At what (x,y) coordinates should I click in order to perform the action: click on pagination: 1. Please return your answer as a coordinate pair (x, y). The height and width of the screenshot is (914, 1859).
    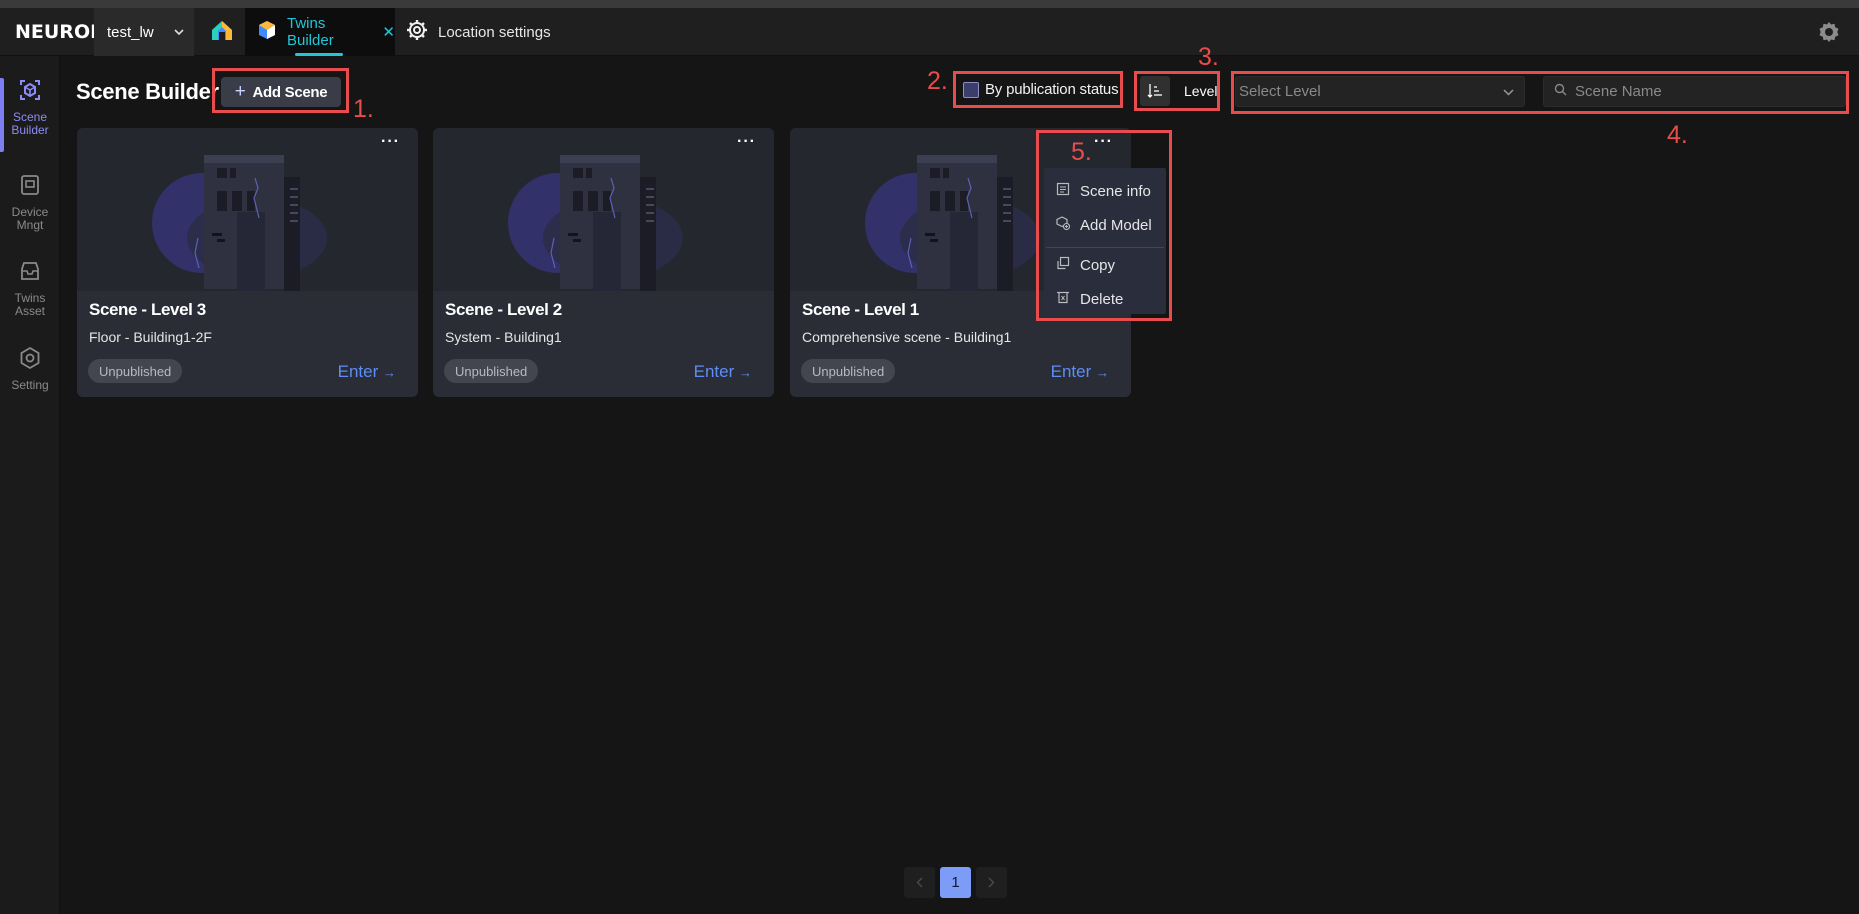
    Looking at the image, I should click on (955, 883).